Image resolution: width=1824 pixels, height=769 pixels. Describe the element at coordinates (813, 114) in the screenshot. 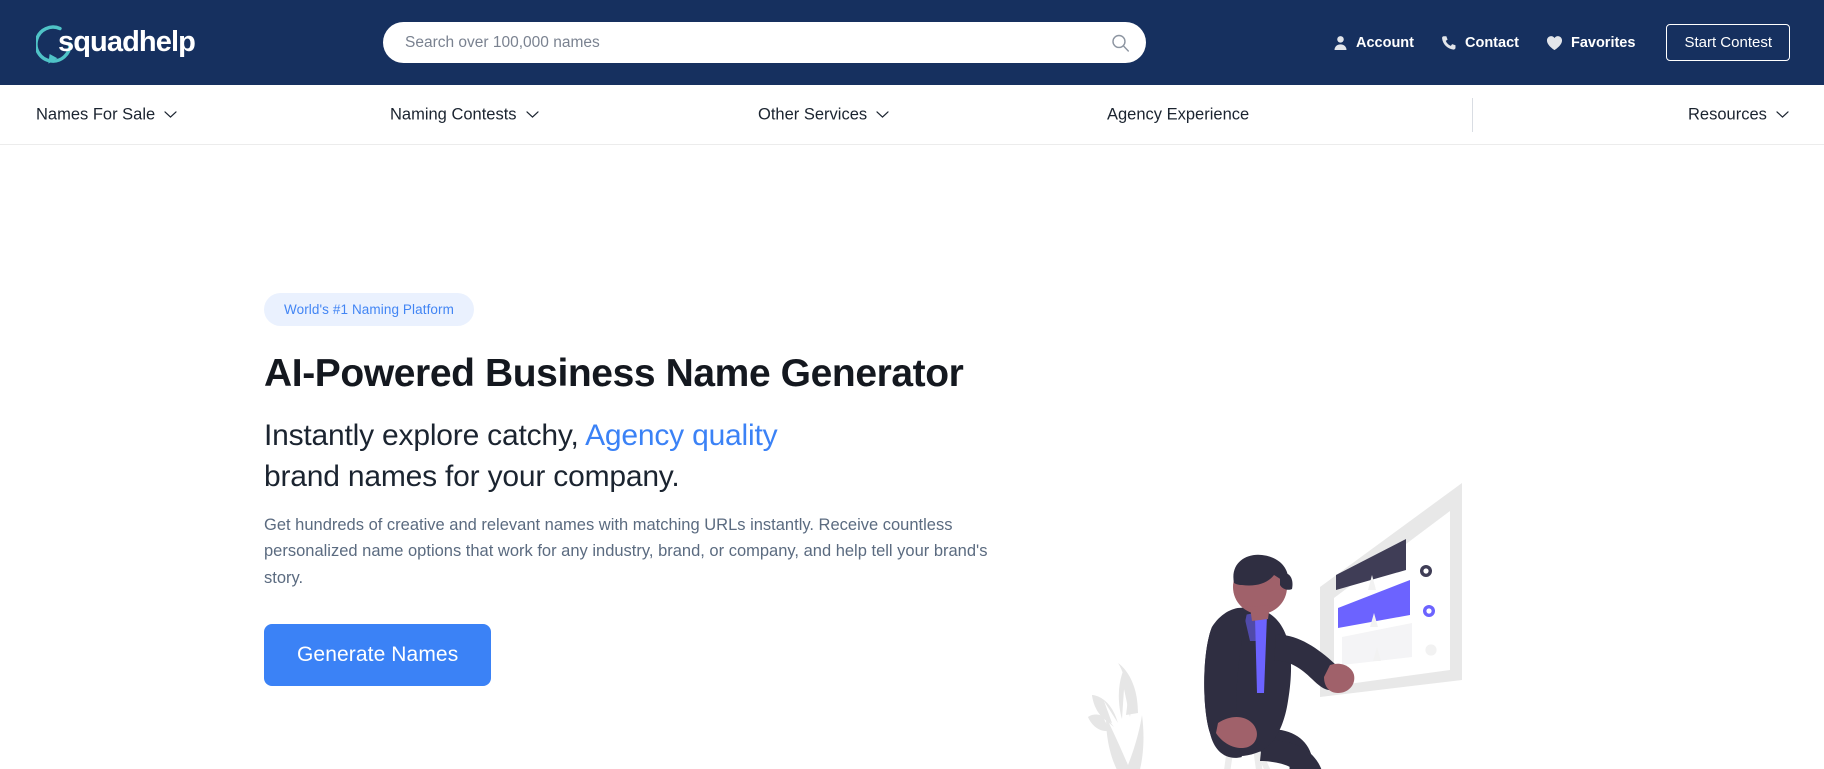

I see `nav-label: Other Services` at that location.